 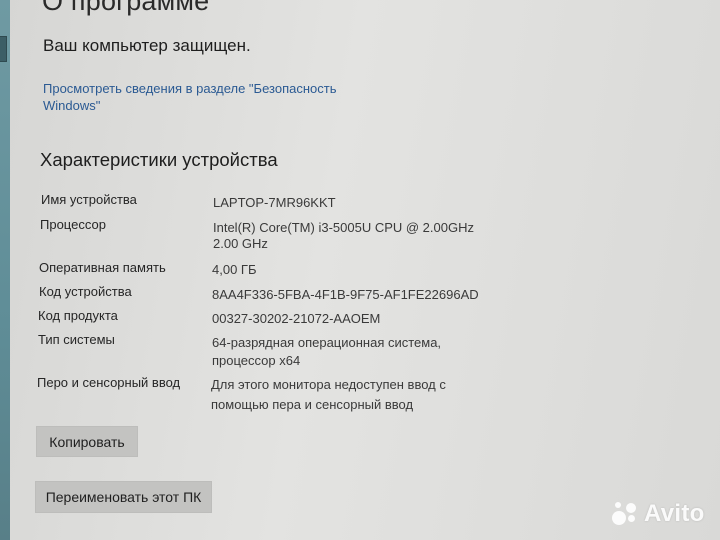 What do you see at coordinates (327, 342) in the screenshot?
I see `spec-value-system-type: 64-разрядная операционная система,` at bounding box center [327, 342].